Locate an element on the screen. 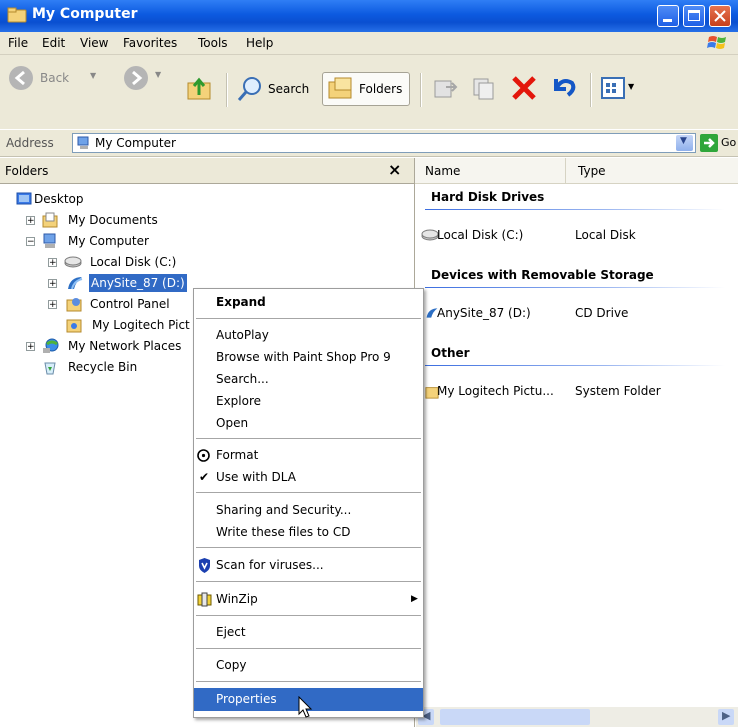 Image resolution: width=738 pixels, height=727 pixels. horizontal-scrollbar: ◀ ▶ is located at coordinates (577, 717).